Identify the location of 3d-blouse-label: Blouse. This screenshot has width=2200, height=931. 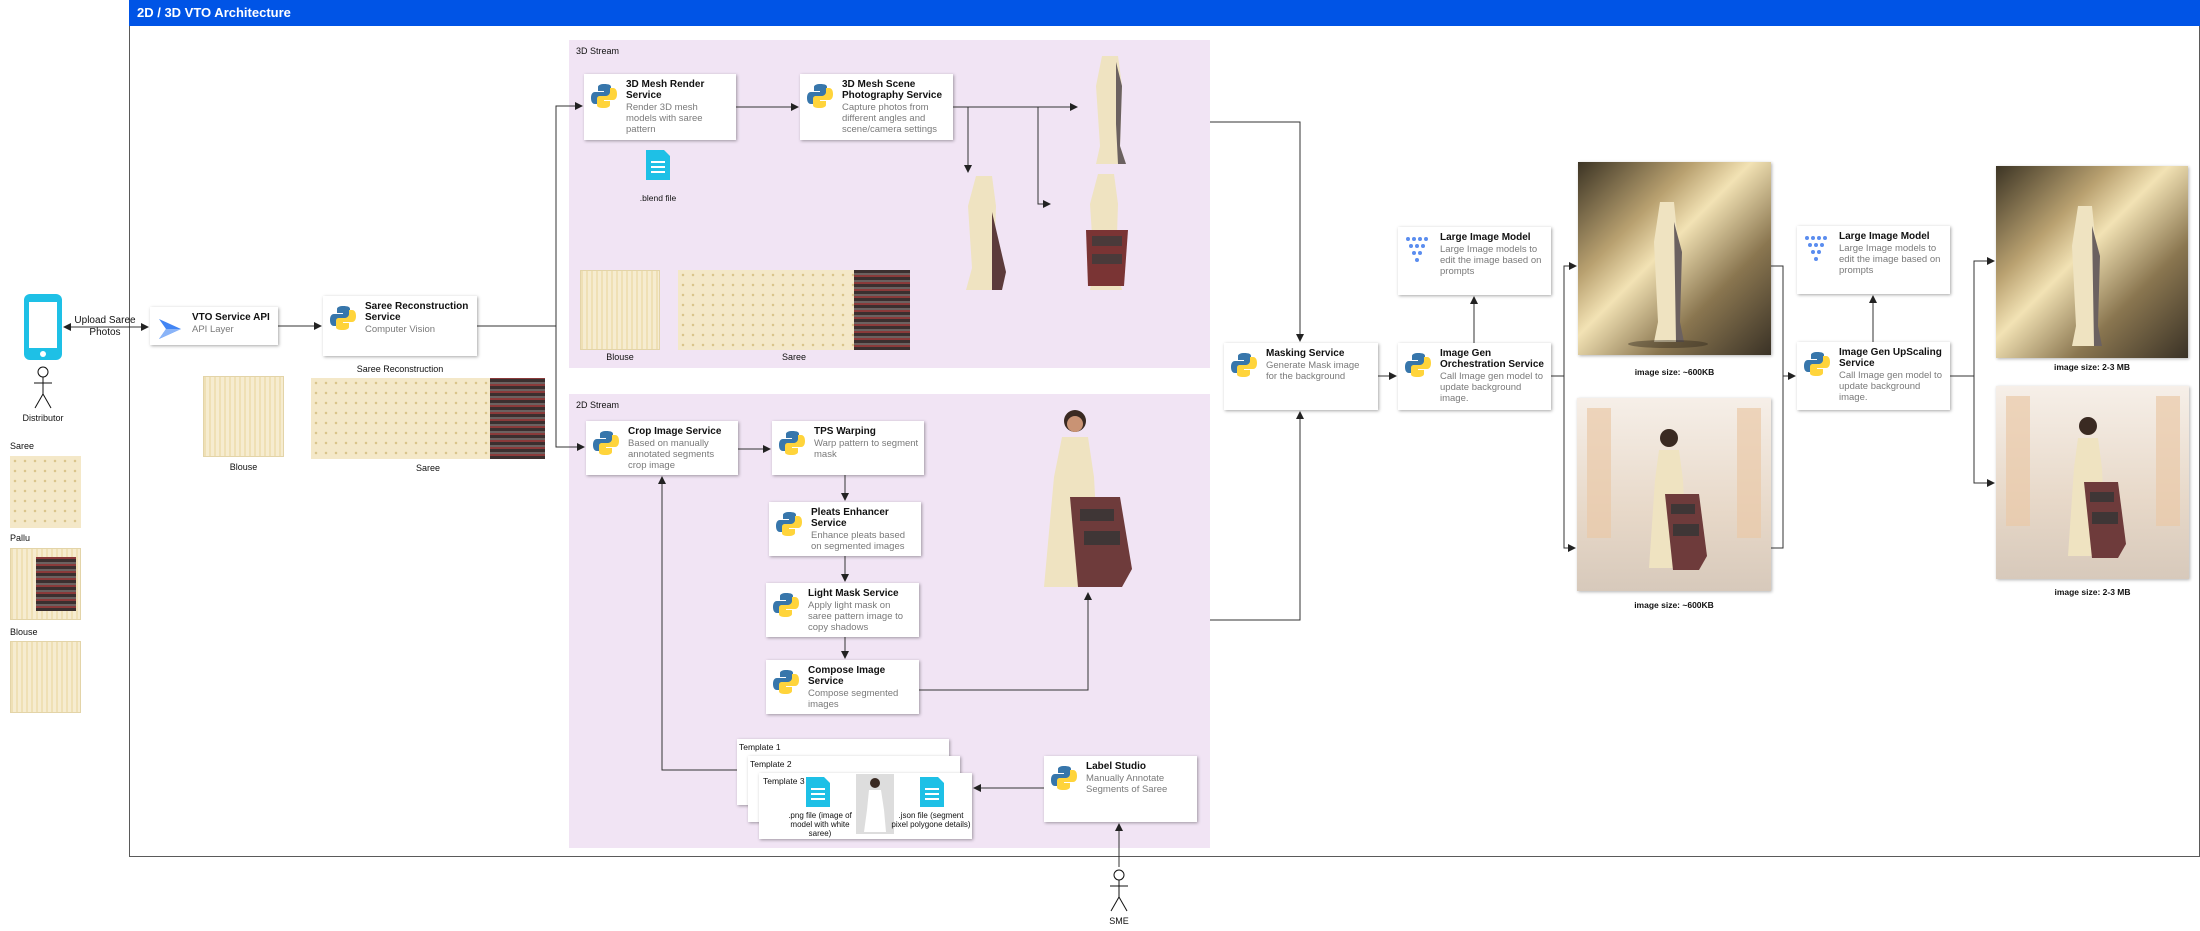
(620, 357).